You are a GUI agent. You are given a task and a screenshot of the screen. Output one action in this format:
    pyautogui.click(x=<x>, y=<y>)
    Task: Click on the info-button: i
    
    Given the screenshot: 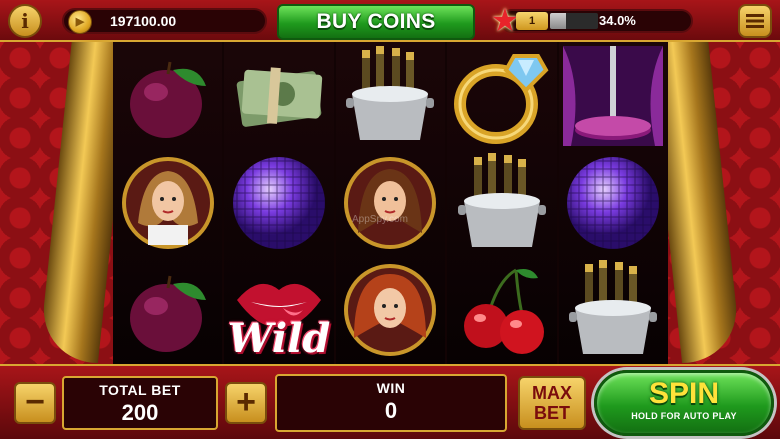 What is the action you would take?
    pyautogui.click(x=25, y=21)
    